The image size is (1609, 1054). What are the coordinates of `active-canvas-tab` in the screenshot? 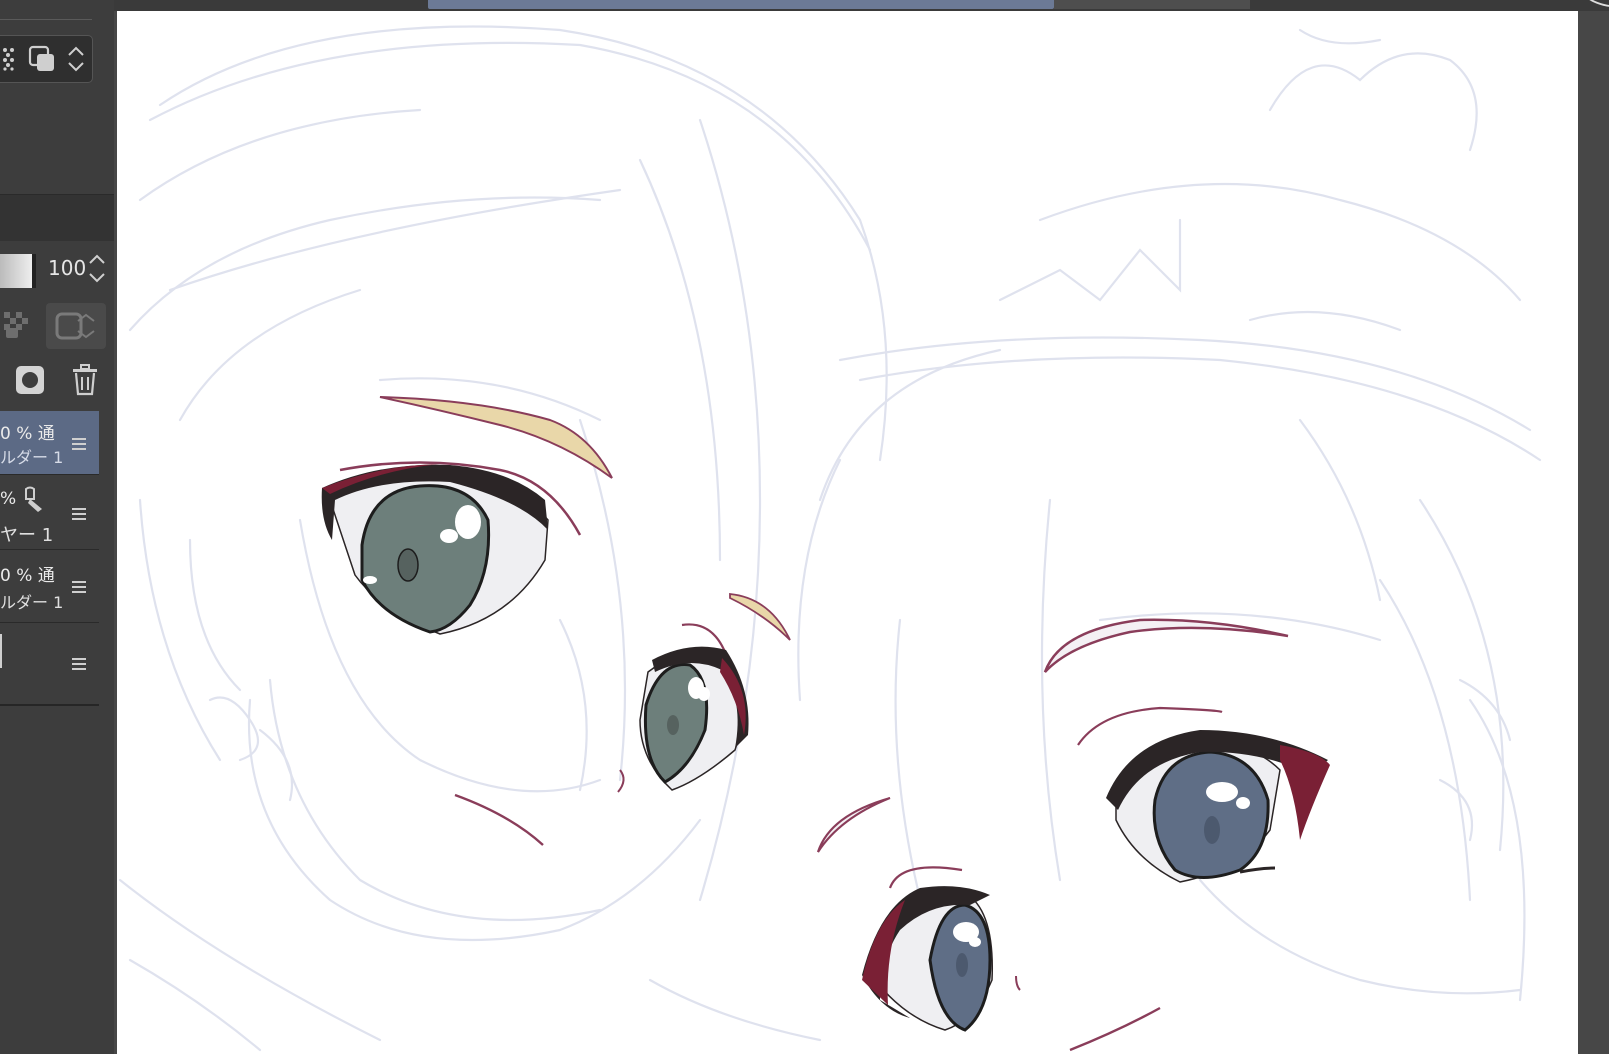 It's located at (741, 4).